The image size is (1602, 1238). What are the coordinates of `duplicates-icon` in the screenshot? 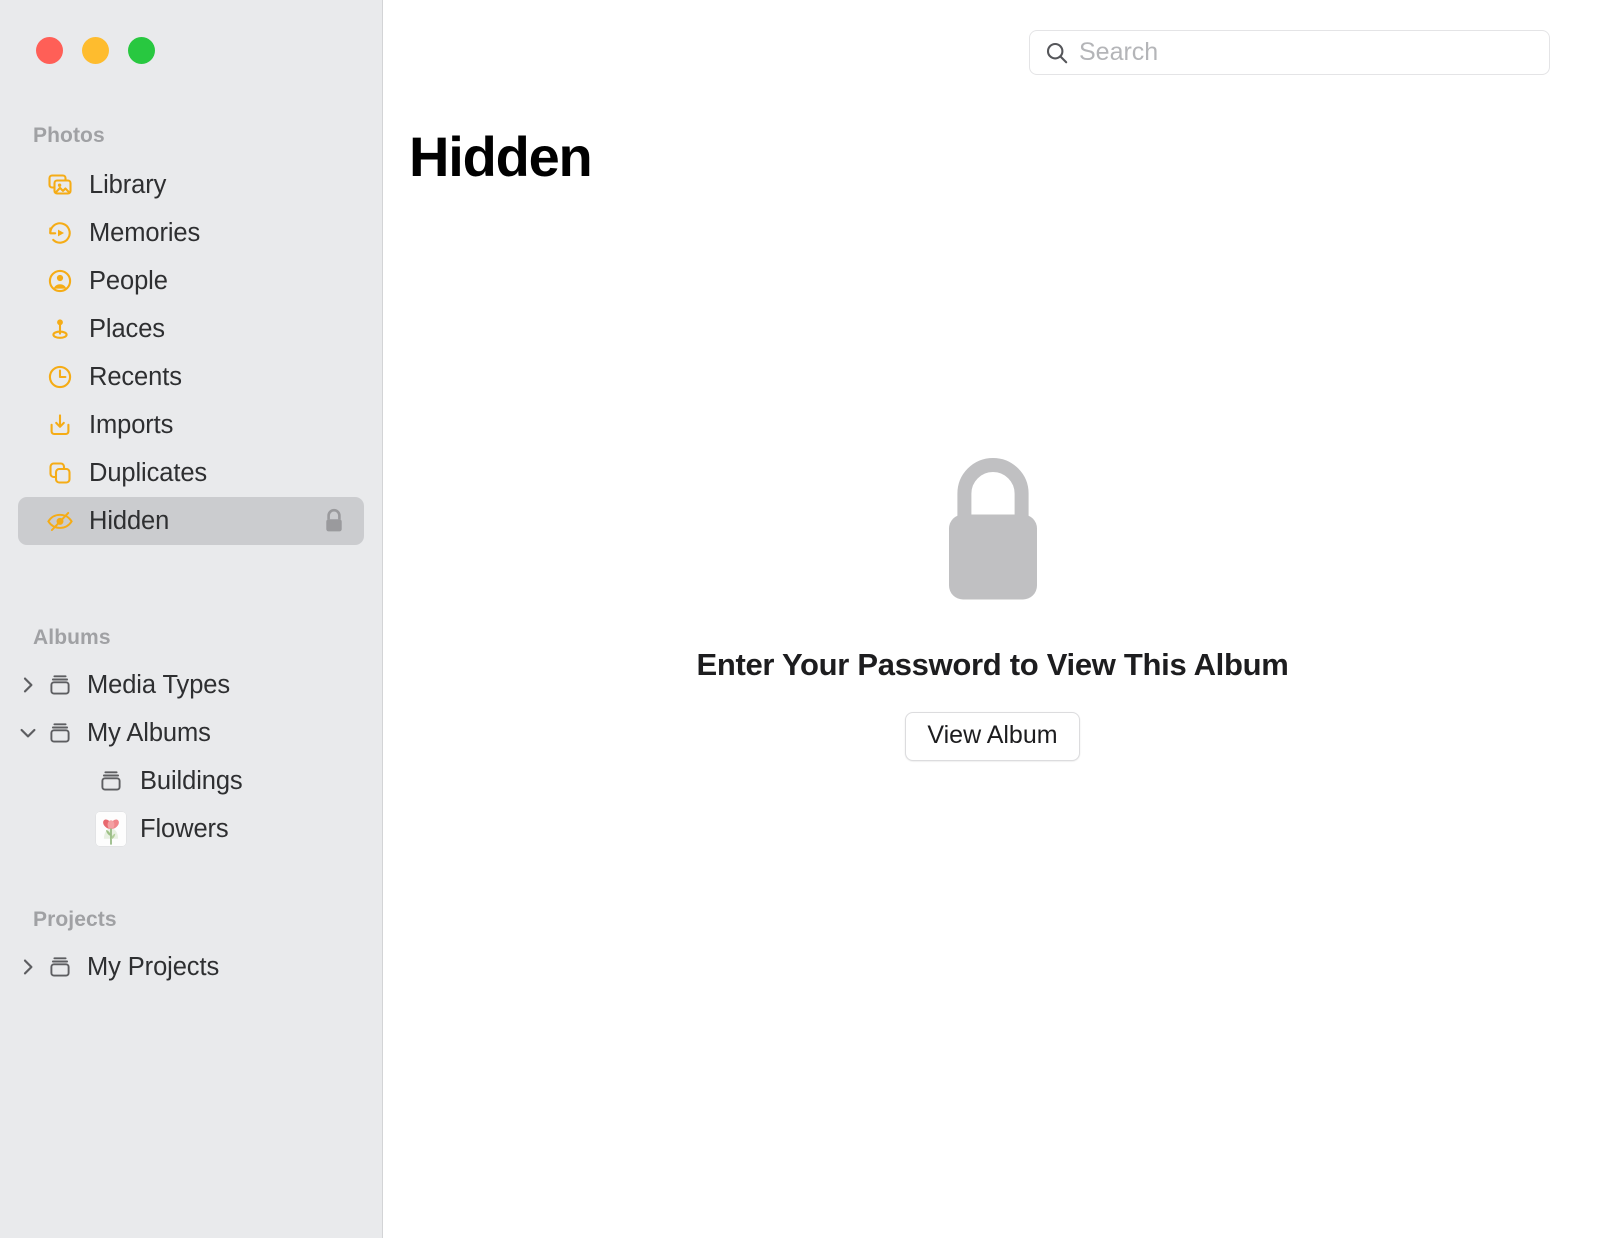 It's located at (60, 473).